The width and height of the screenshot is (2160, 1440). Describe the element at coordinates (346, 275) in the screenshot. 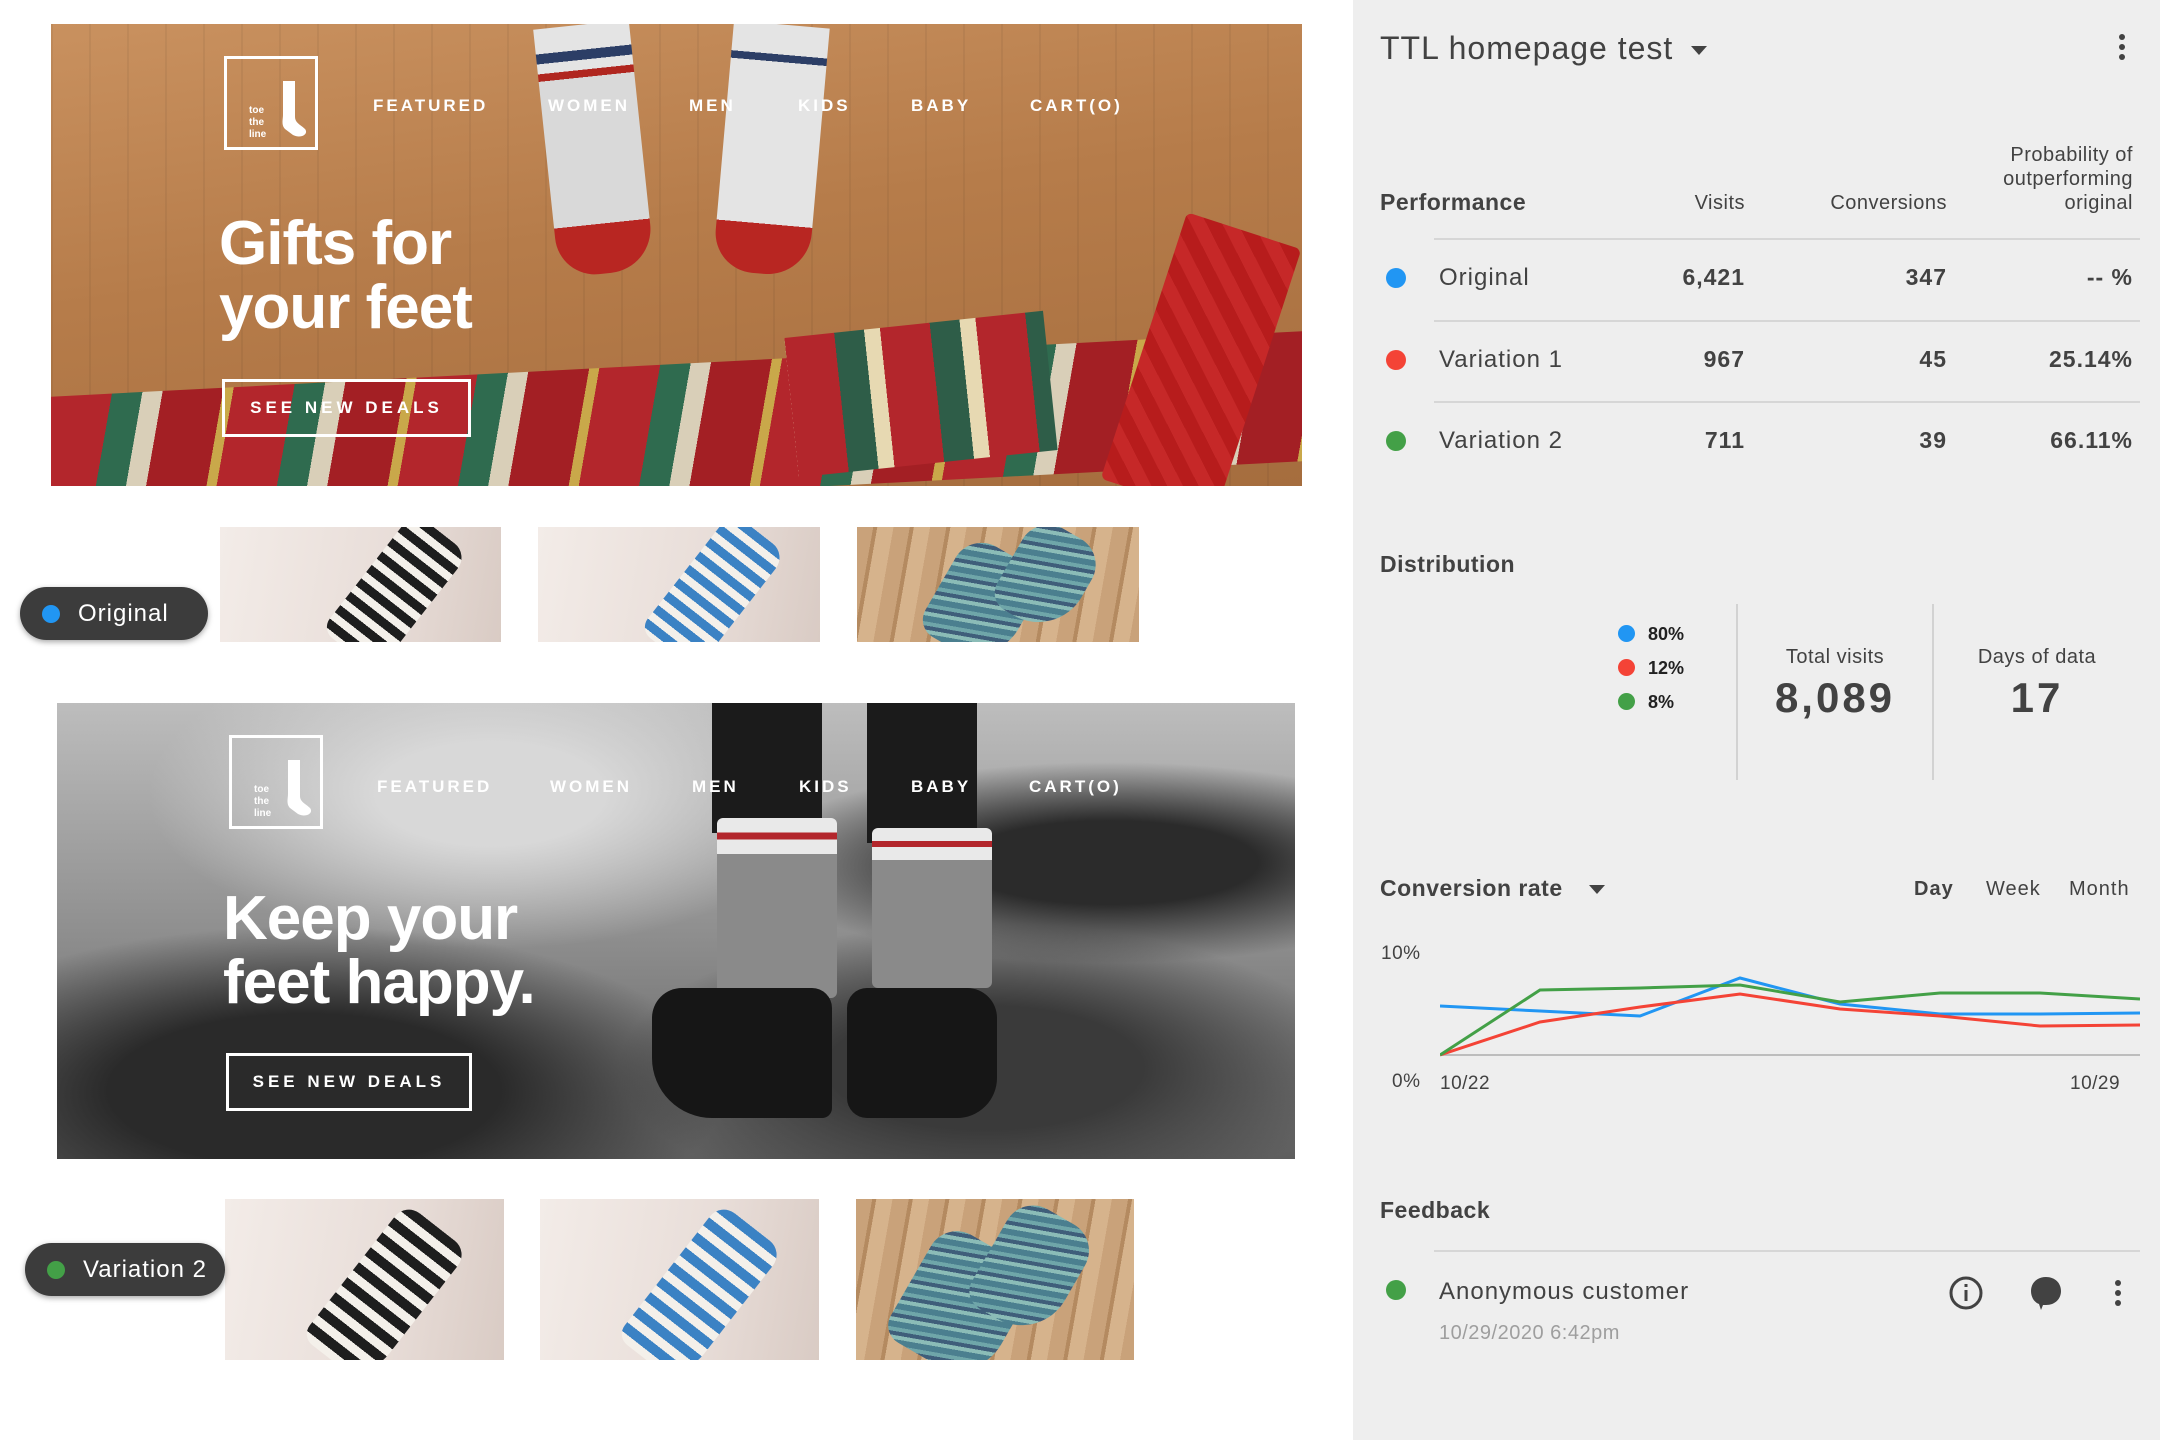

I see `hero-headline: Gifts for your feet` at that location.